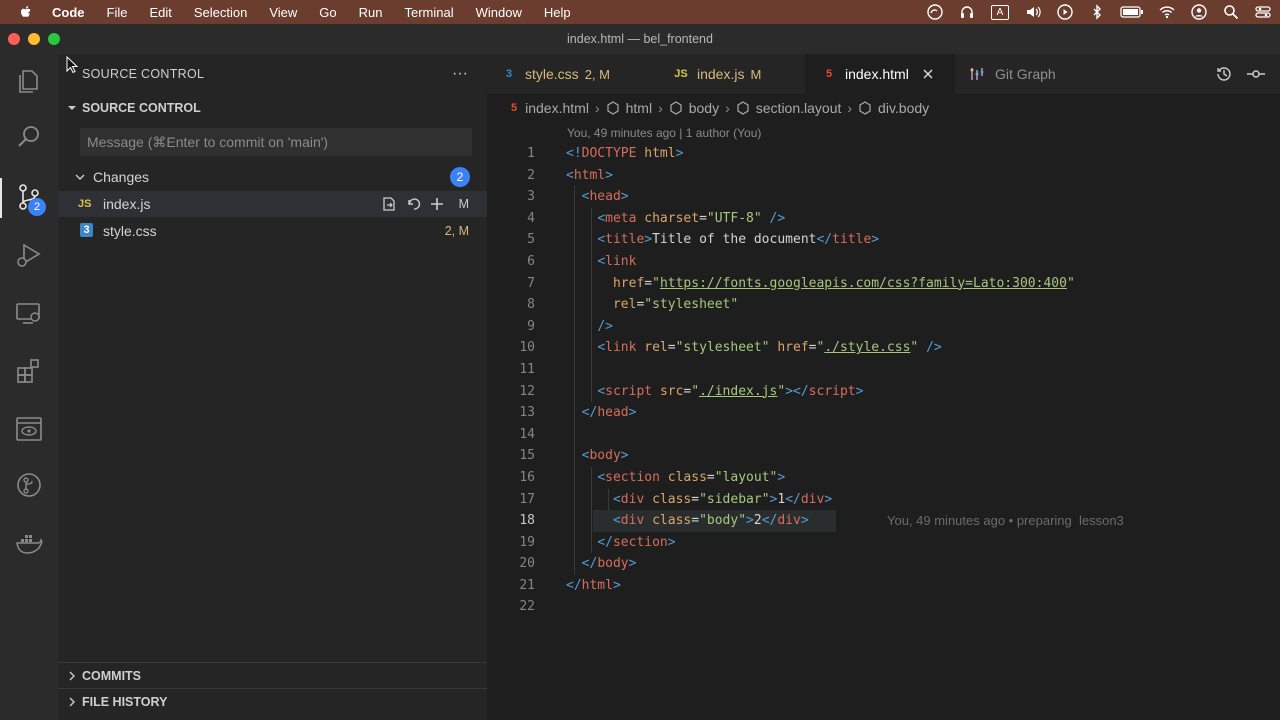 Image resolution: width=1280 pixels, height=720 pixels. Describe the element at coordinates (527, 391) in the screenshot. I see `line-number: 12` at that location.